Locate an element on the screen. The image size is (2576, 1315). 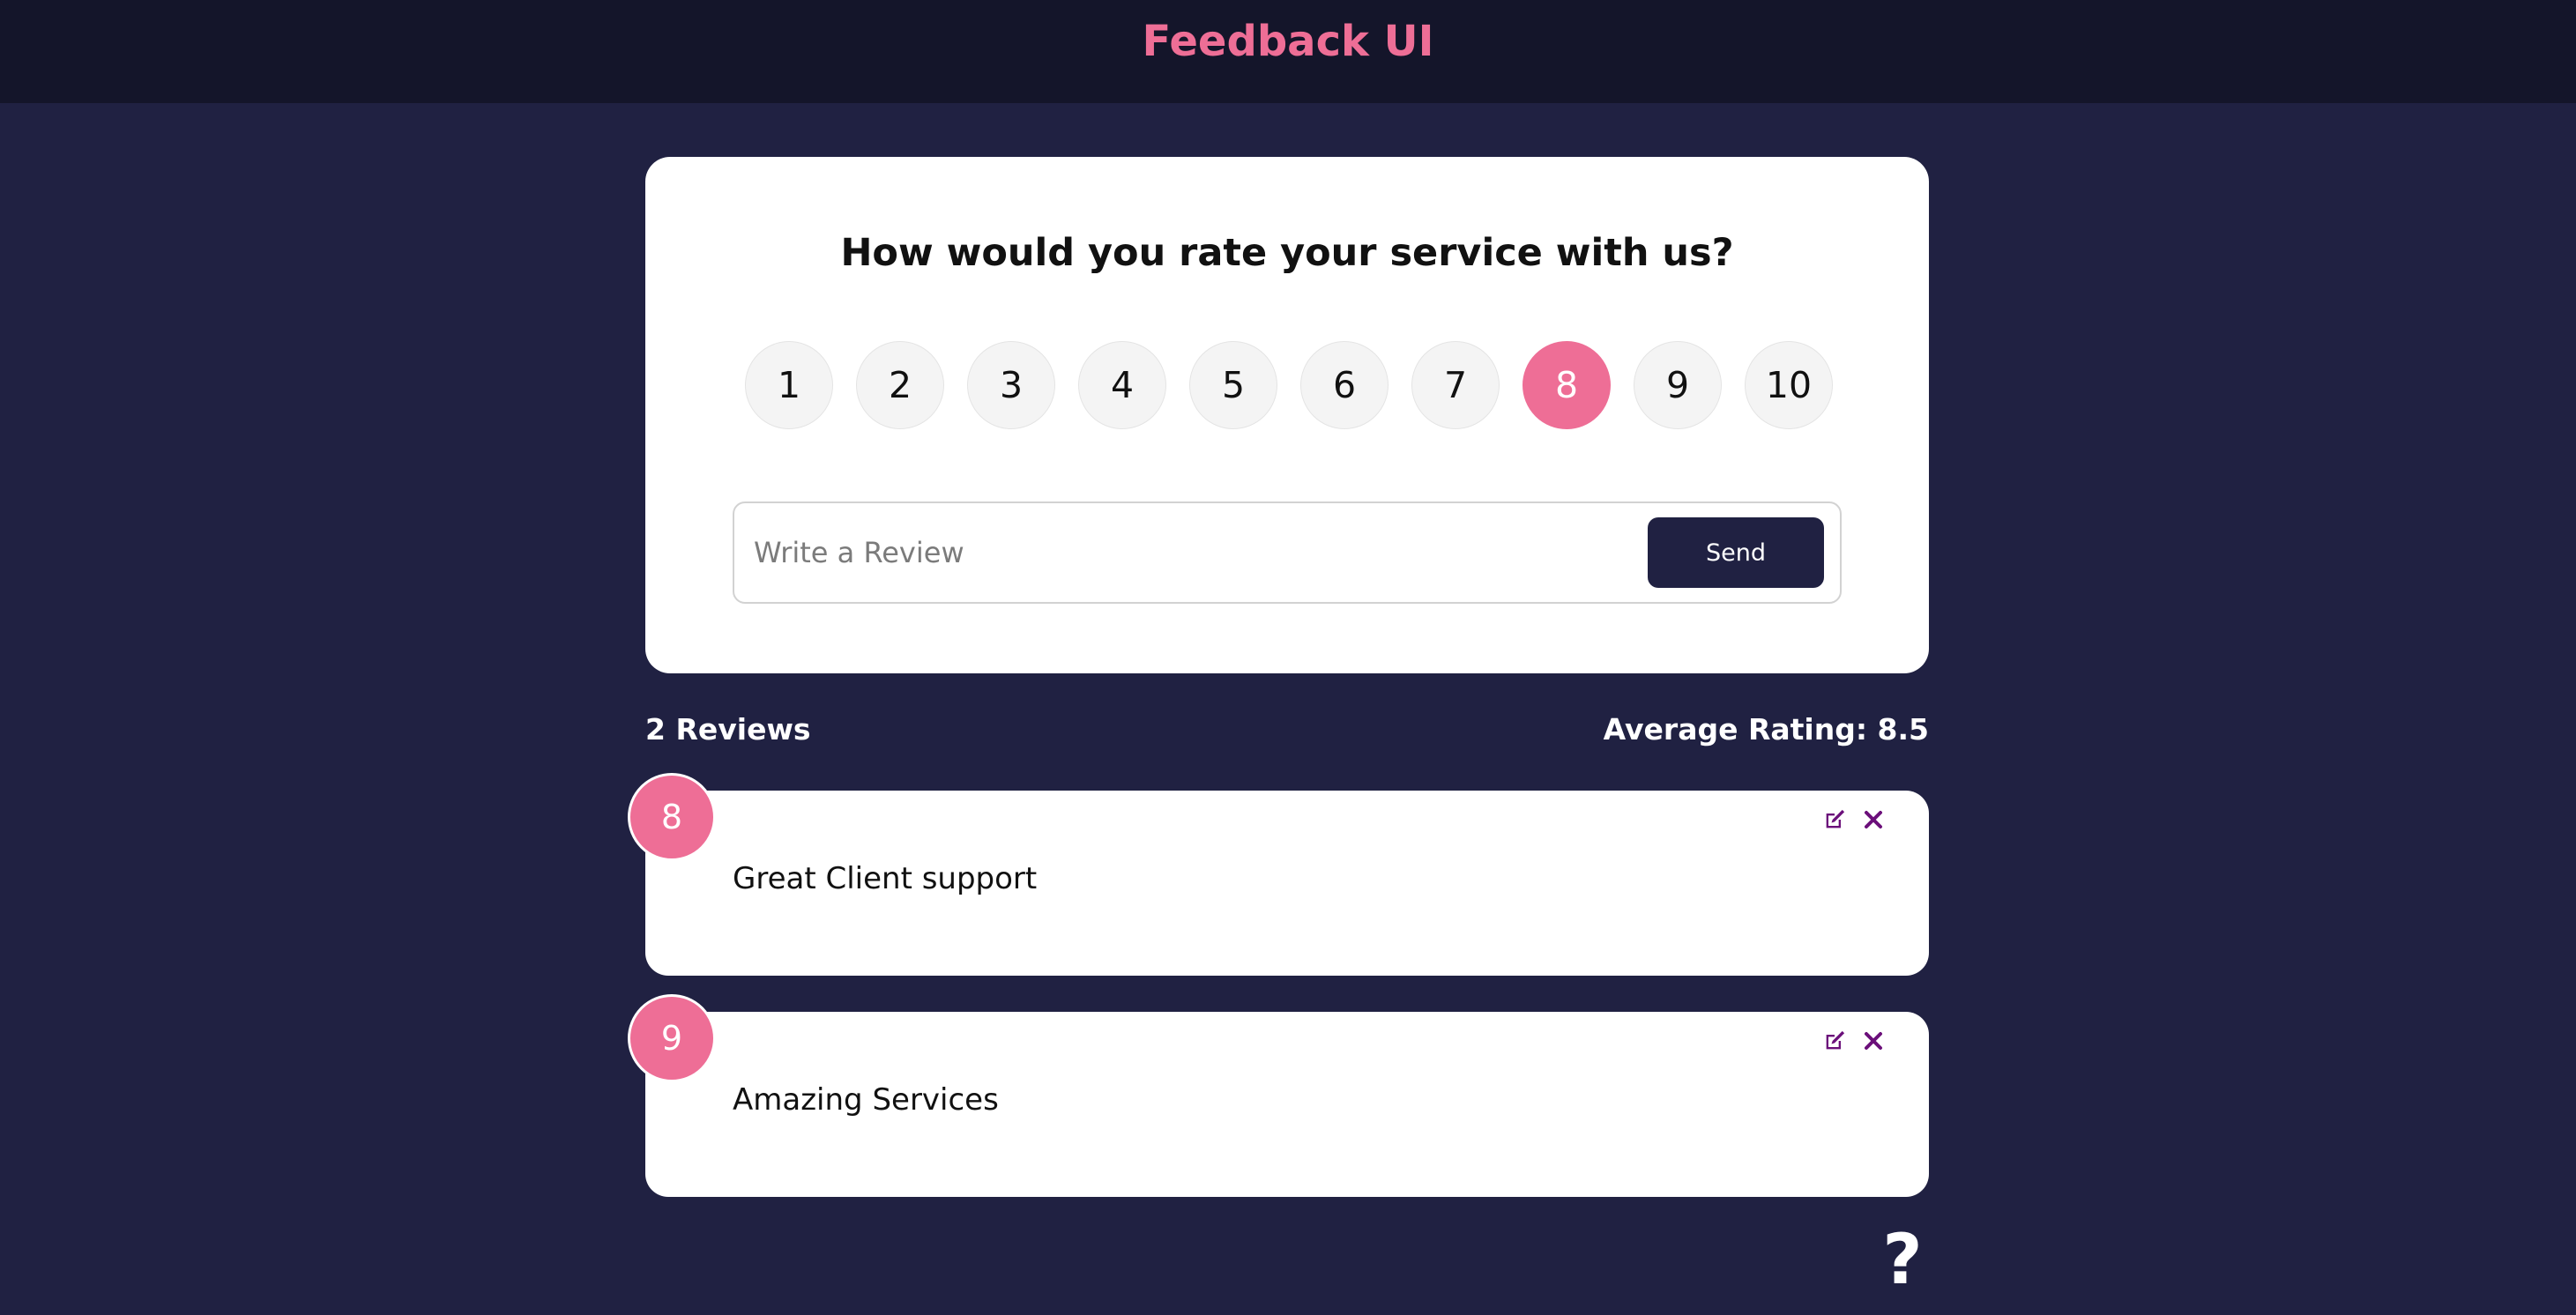
review-rating-badge: 8 is located at coordinates (672, 817).